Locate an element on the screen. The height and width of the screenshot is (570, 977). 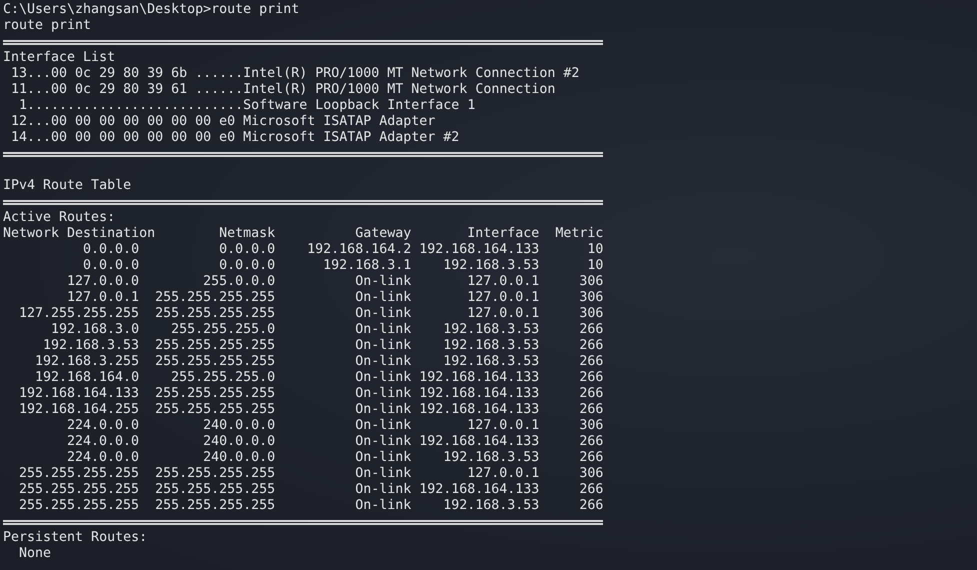
section-title: Active Routes: is located at coordinates (59, 218).